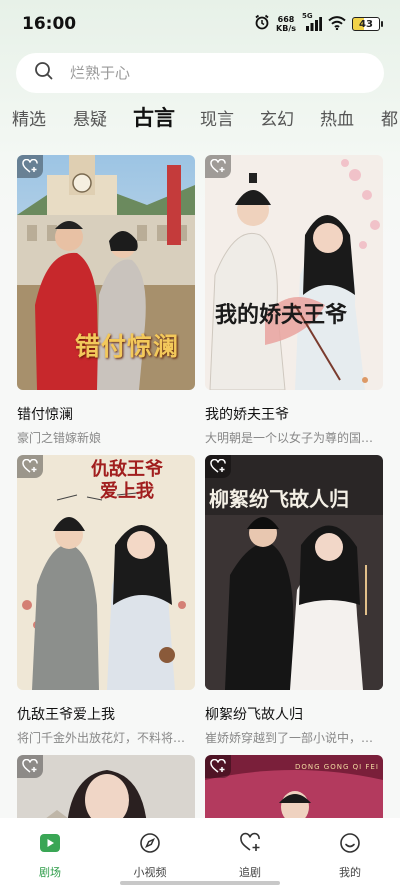  I want to click on drama-title: 仇敌王爷爱上我, so click(106, 714).